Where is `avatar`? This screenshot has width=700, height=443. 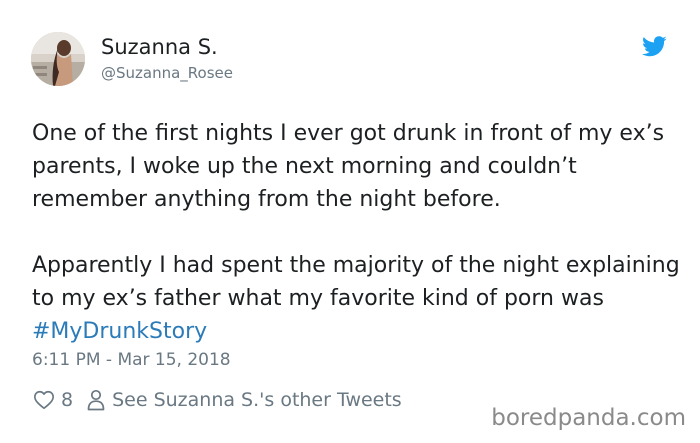
avatar is located at coordinates (58, 59).